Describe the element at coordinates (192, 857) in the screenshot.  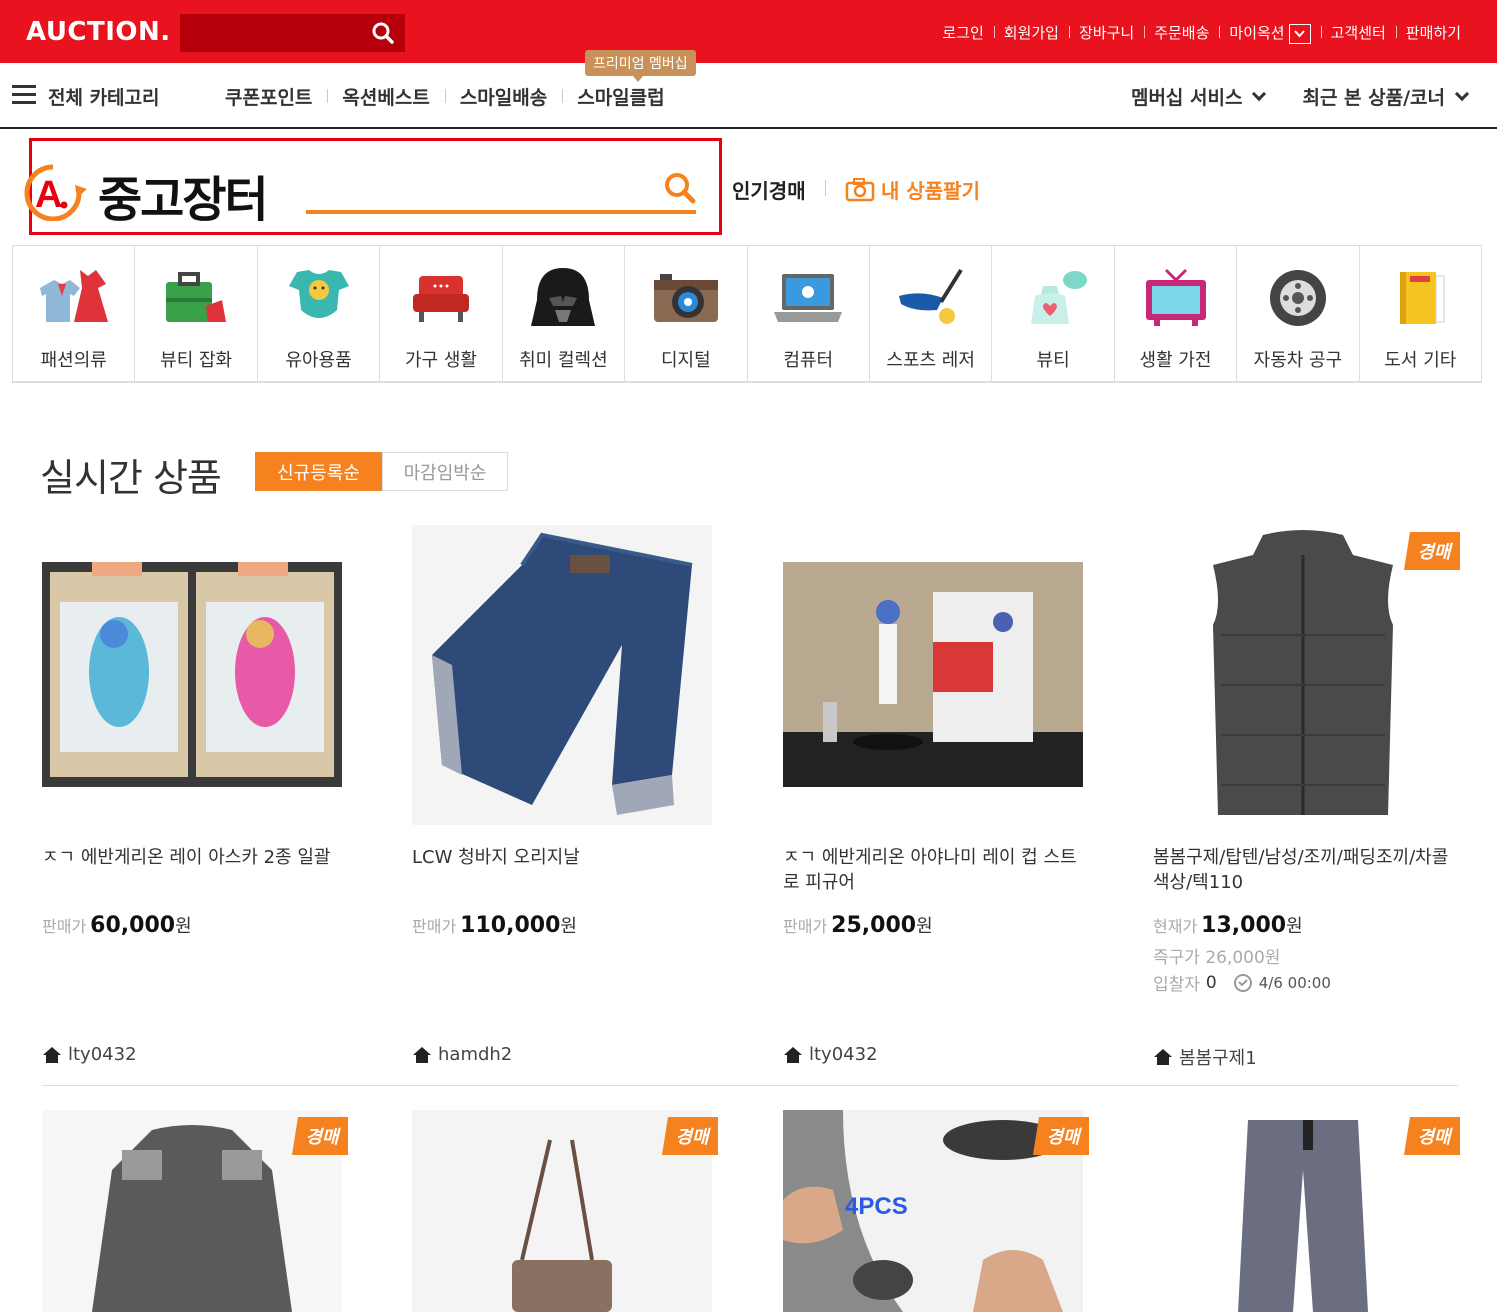
I see `product-name: ㅈㄱ 에반게리온 레이 아스카 2종 일괄` at that location.